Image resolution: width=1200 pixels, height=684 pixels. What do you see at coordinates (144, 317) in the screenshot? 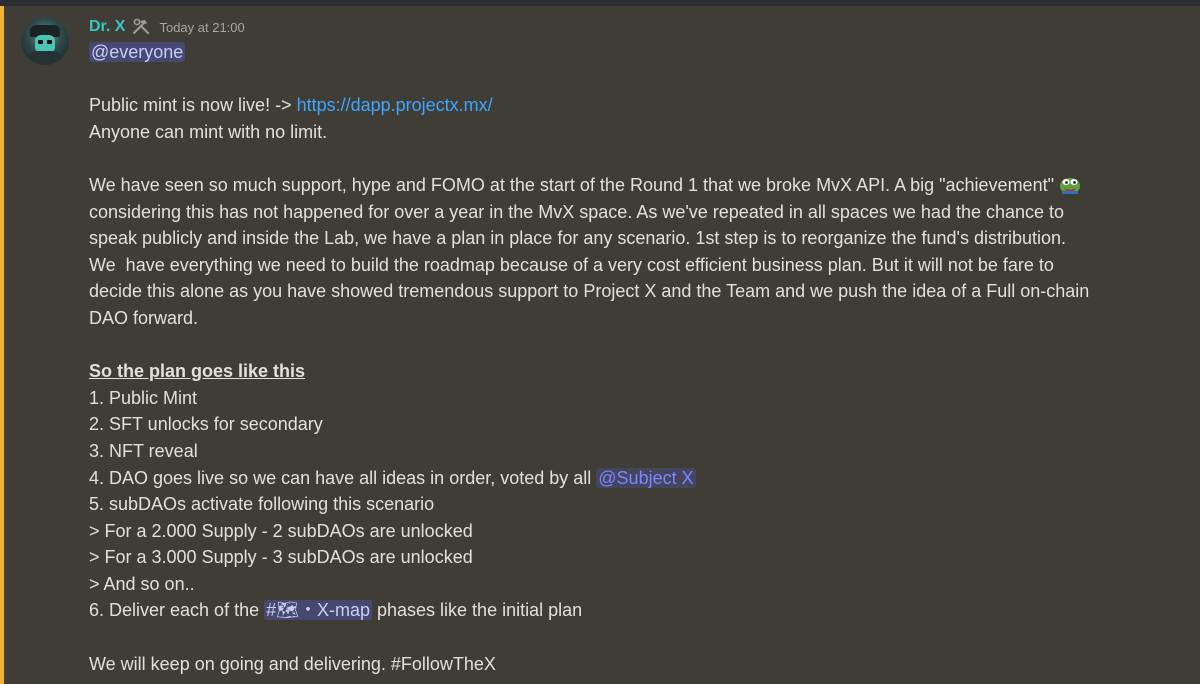
I see `paragraph-line-6: DAO forward.` at bounding box center [144, 317].